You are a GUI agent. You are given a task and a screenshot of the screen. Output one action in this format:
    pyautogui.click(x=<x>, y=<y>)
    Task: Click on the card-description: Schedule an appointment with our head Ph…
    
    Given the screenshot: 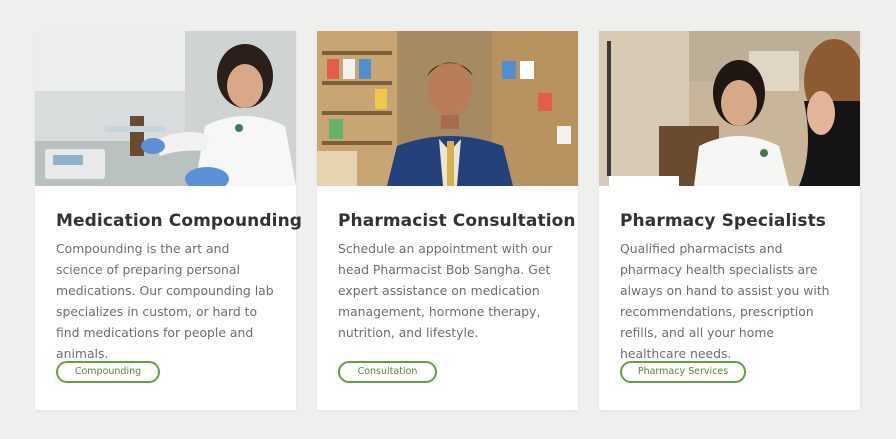 What is the action you would take?
    pyautogui.click(x=445, y=290)
    